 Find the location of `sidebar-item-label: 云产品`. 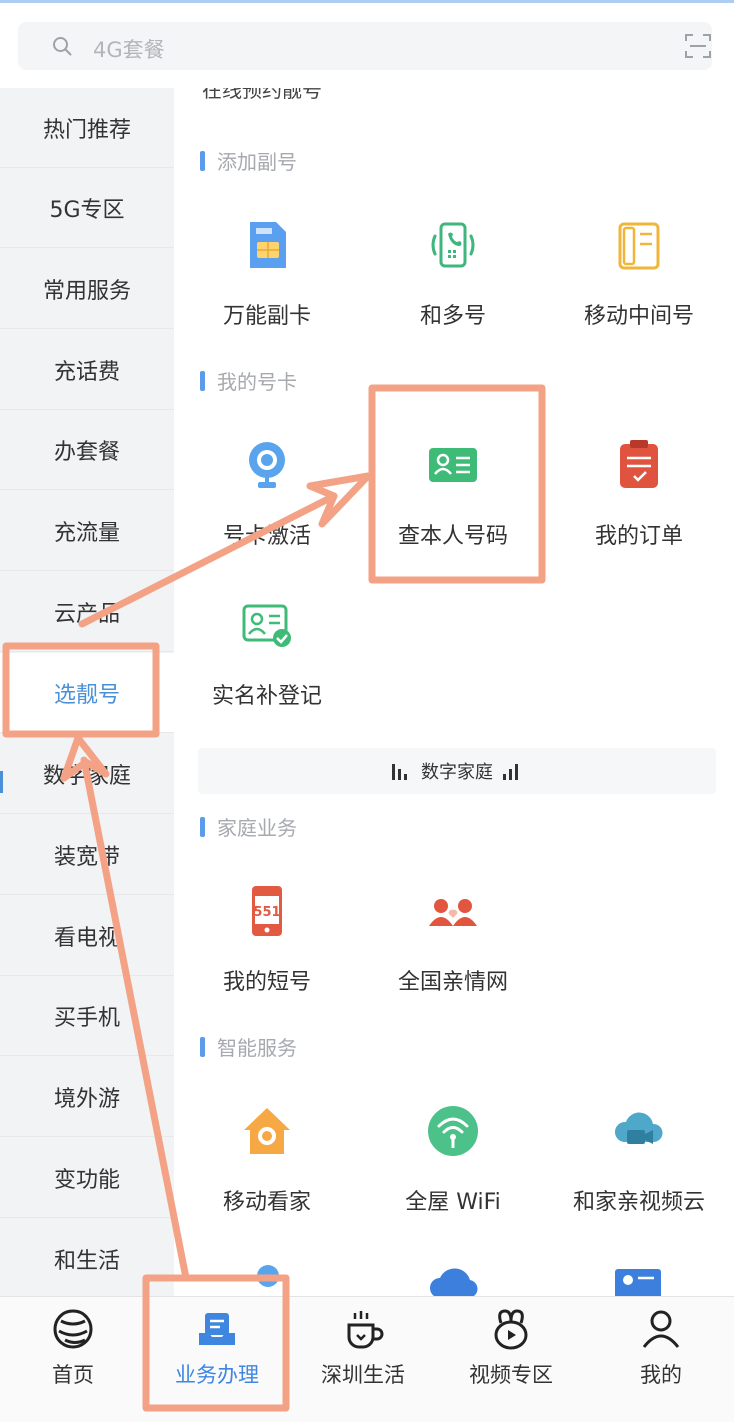

sidebar-item-label: 云产品 is located at coordinates (86, 614).